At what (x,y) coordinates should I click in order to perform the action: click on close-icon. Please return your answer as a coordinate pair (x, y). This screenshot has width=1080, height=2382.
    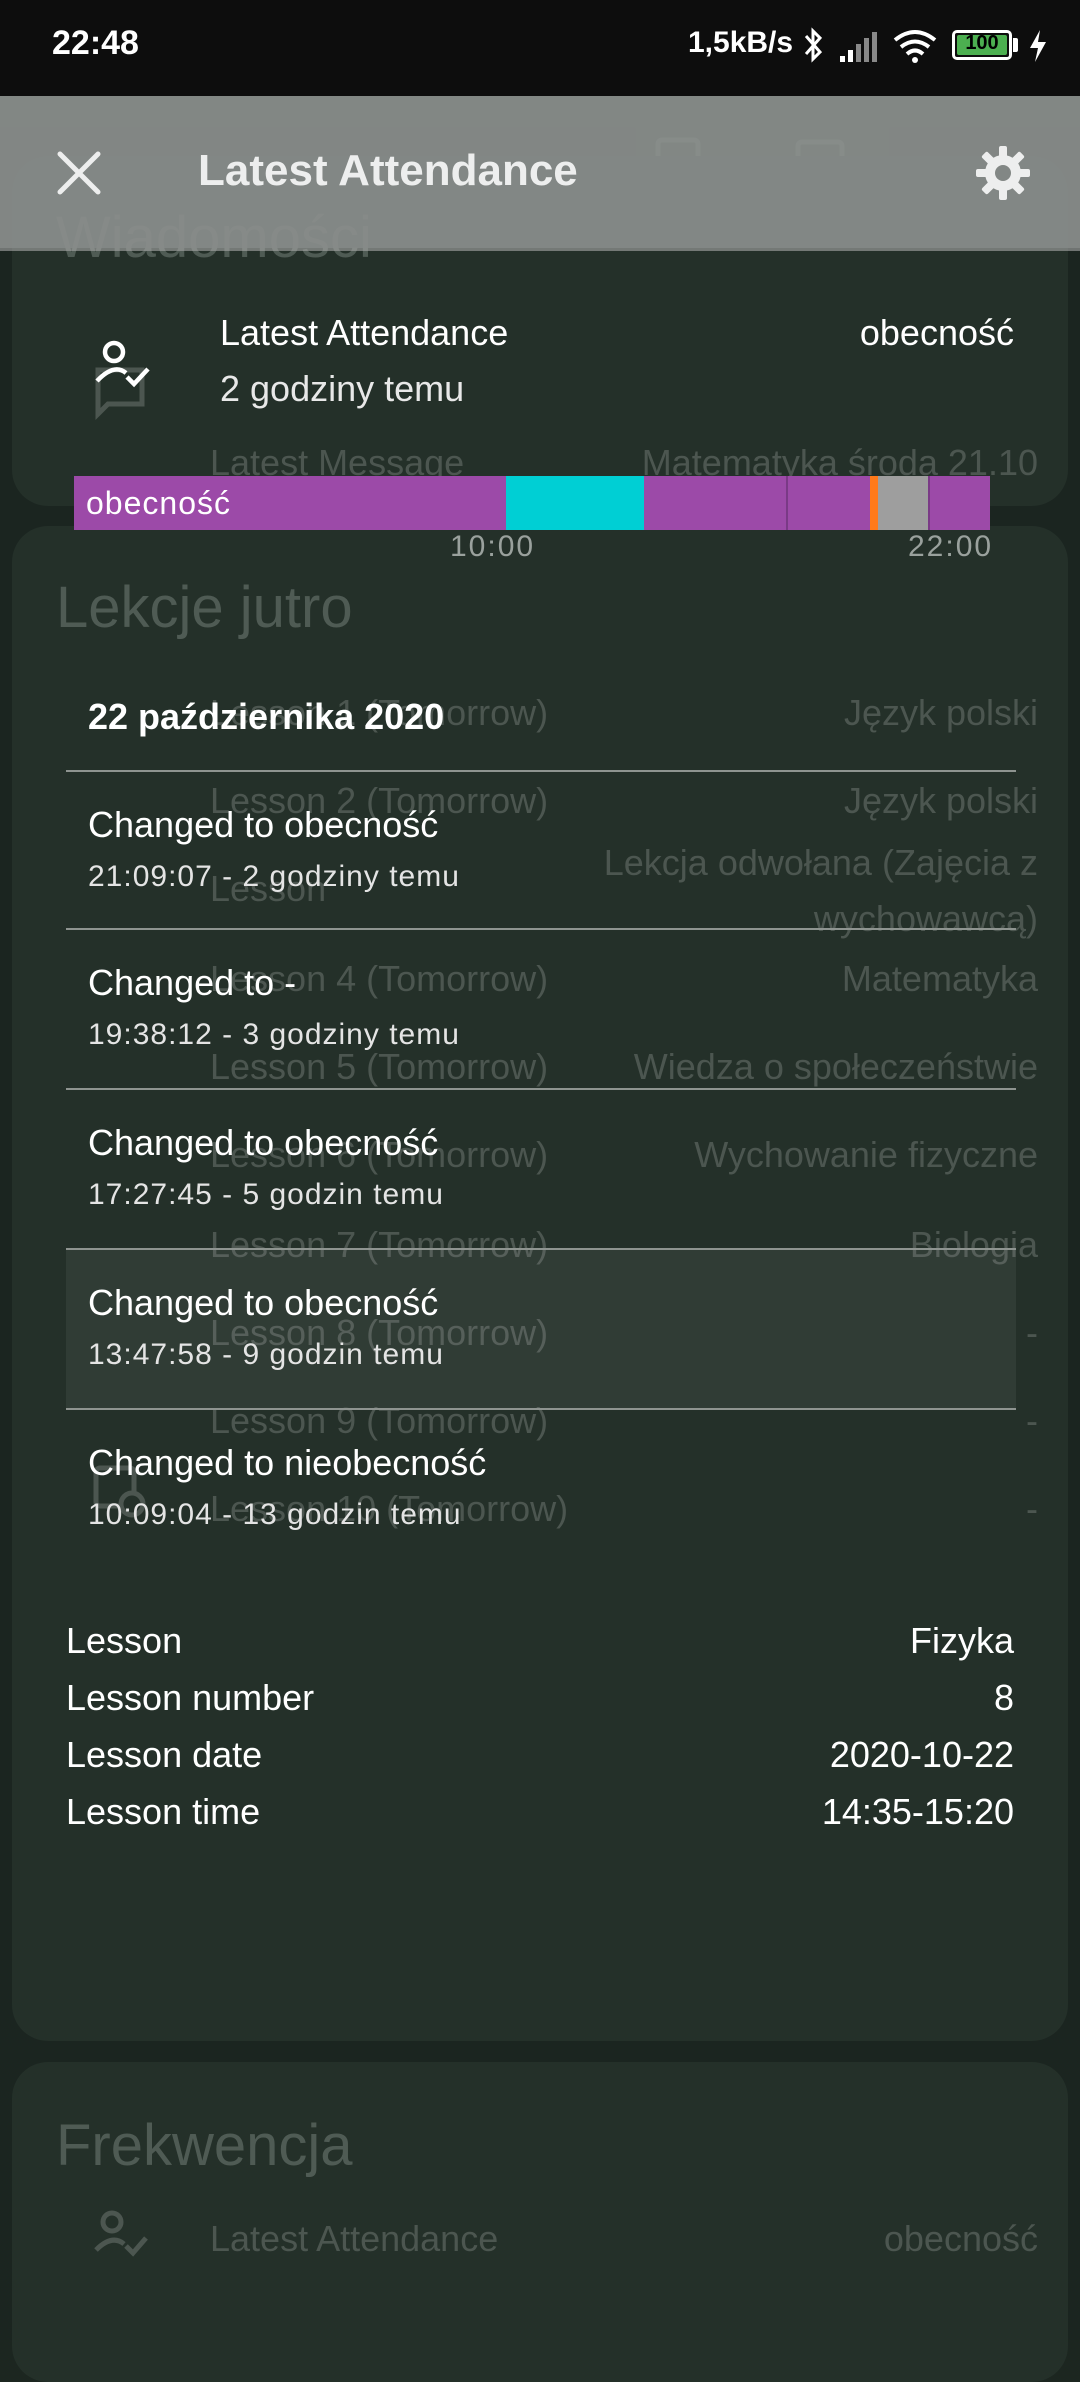
    Looking at the image, I should click on (79, 173).